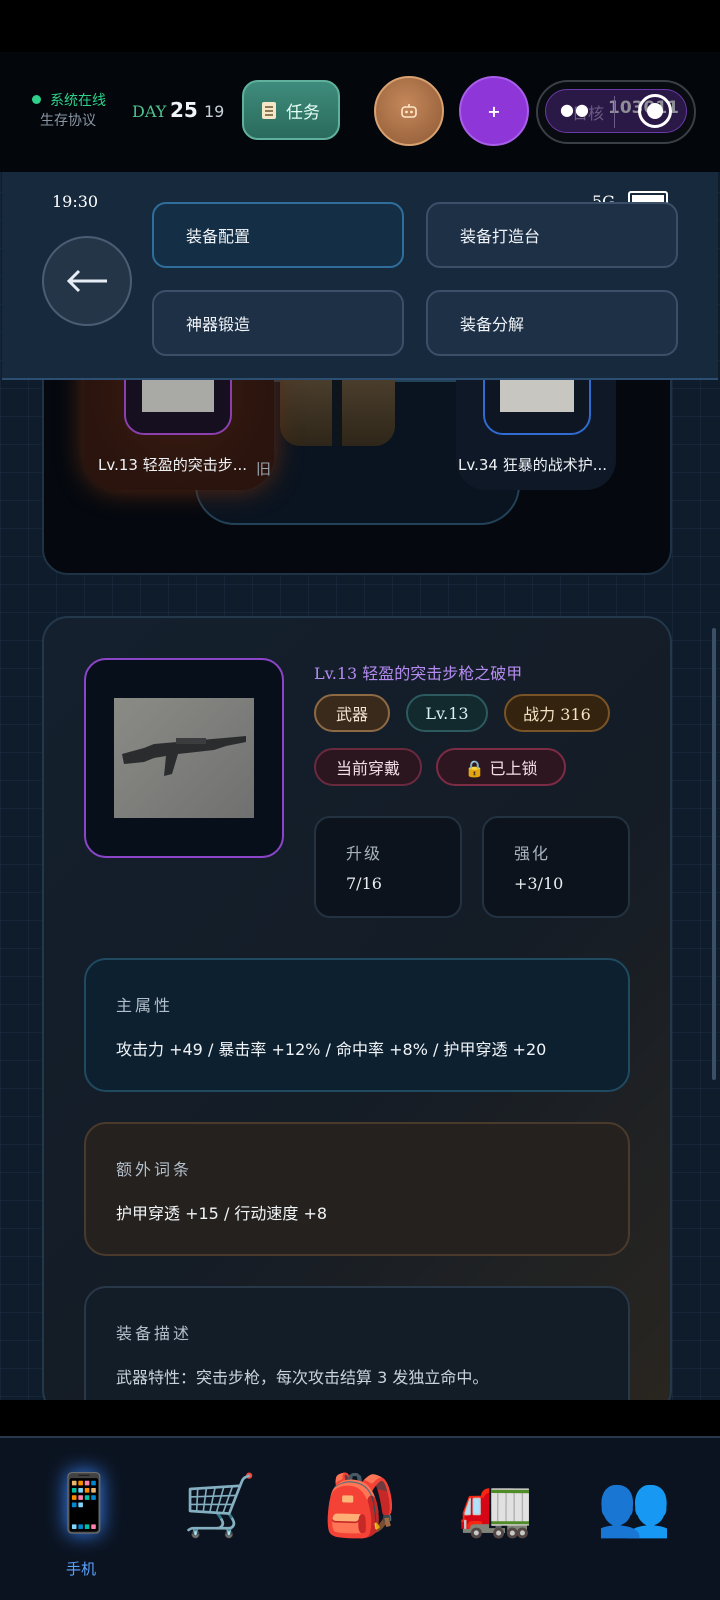  Describe the element at coordinates (557, 713) in the screenshot. I see `tag-power: 战力 316` at that location.